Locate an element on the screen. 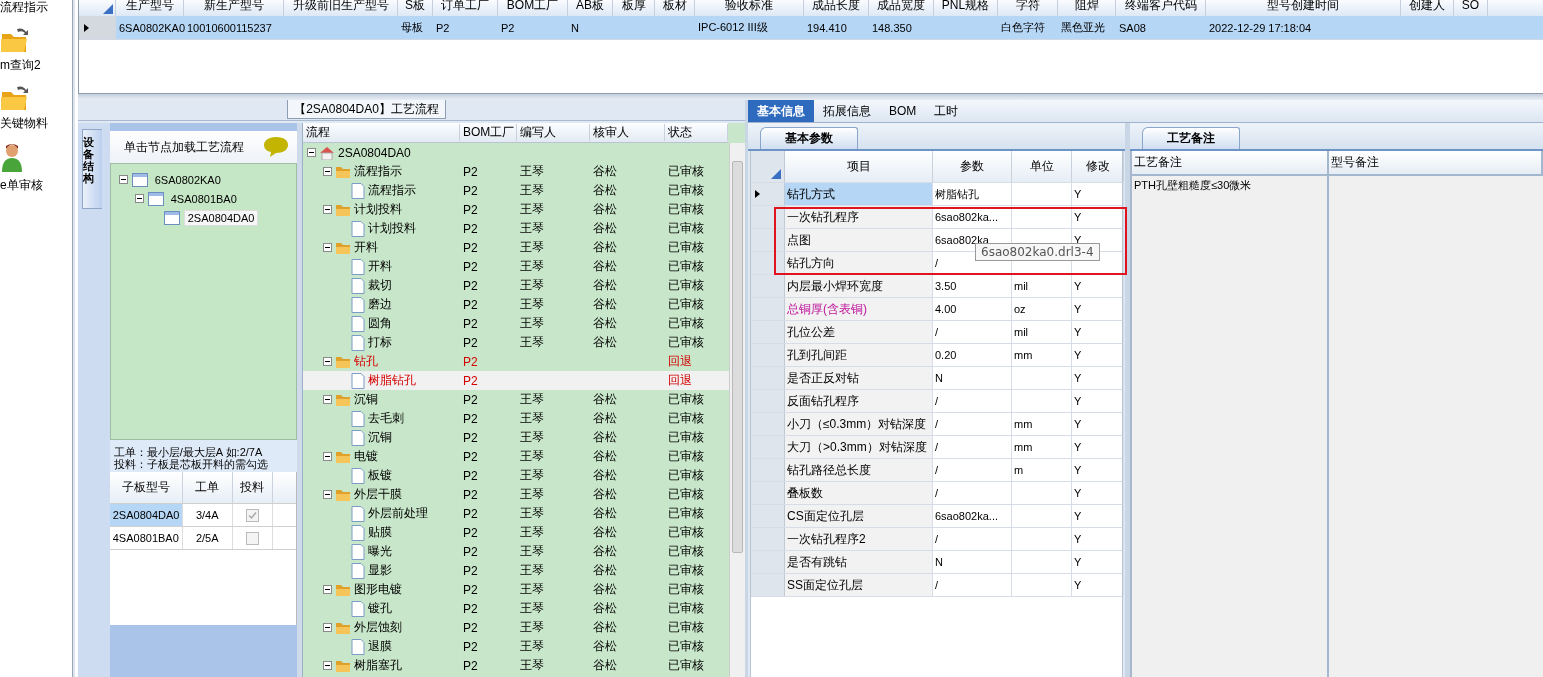  table-cell: 2SA0804DA0 is located at coordinates (146, 515).